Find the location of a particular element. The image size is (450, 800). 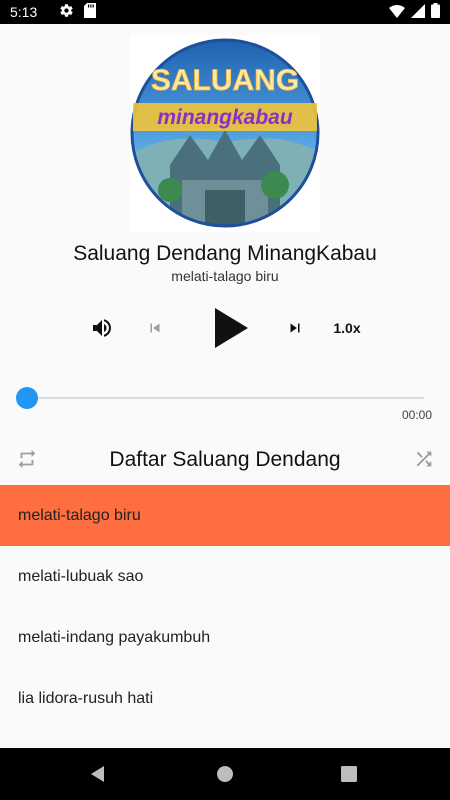

list-item: melati-lubuak sao is located at coordinates (225, 576).